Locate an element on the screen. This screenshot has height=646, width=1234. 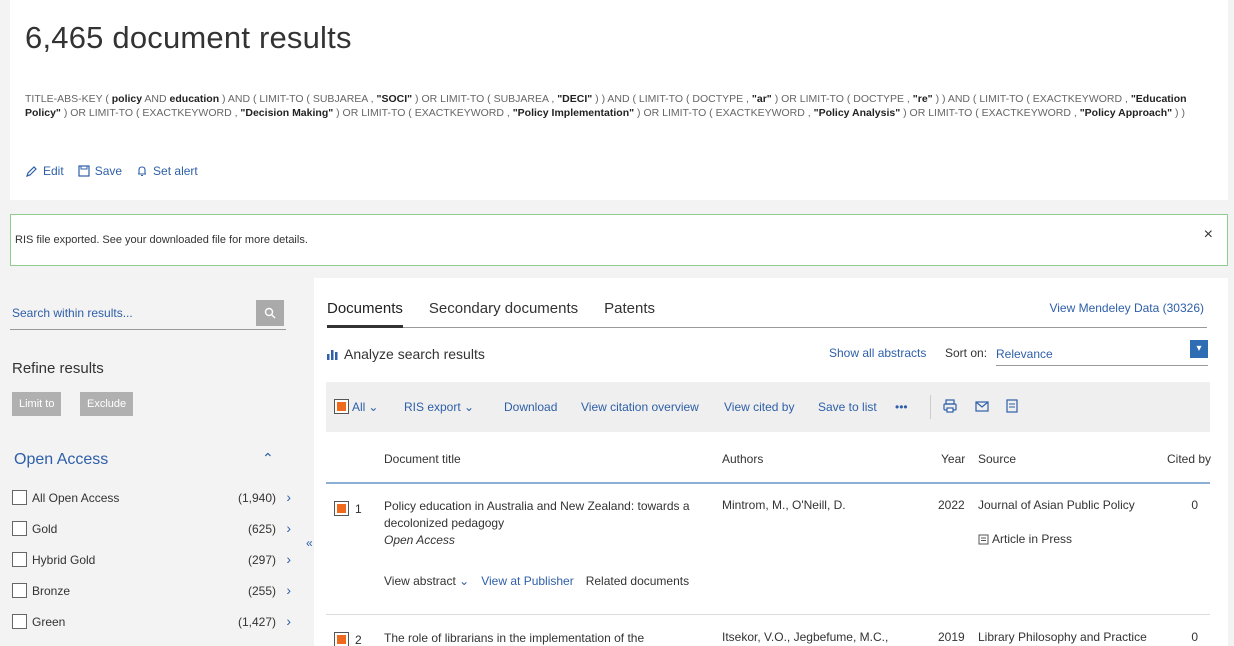
bar-chart-icon is located at coordinates (332, 355).